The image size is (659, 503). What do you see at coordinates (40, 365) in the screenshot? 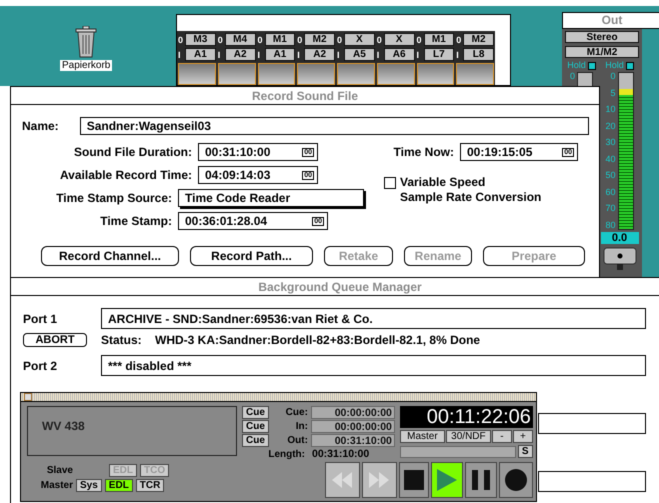
I see `port-label: Port 2` at bounding box center [40, 365].